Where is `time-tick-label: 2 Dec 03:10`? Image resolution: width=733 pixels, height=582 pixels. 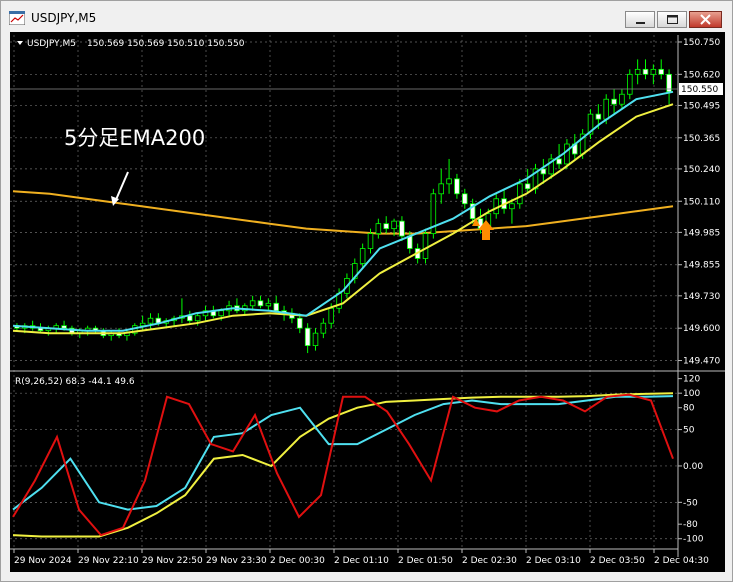
time-tick-label: 2 Dec 03:10 is located at coordinates (553, 561).